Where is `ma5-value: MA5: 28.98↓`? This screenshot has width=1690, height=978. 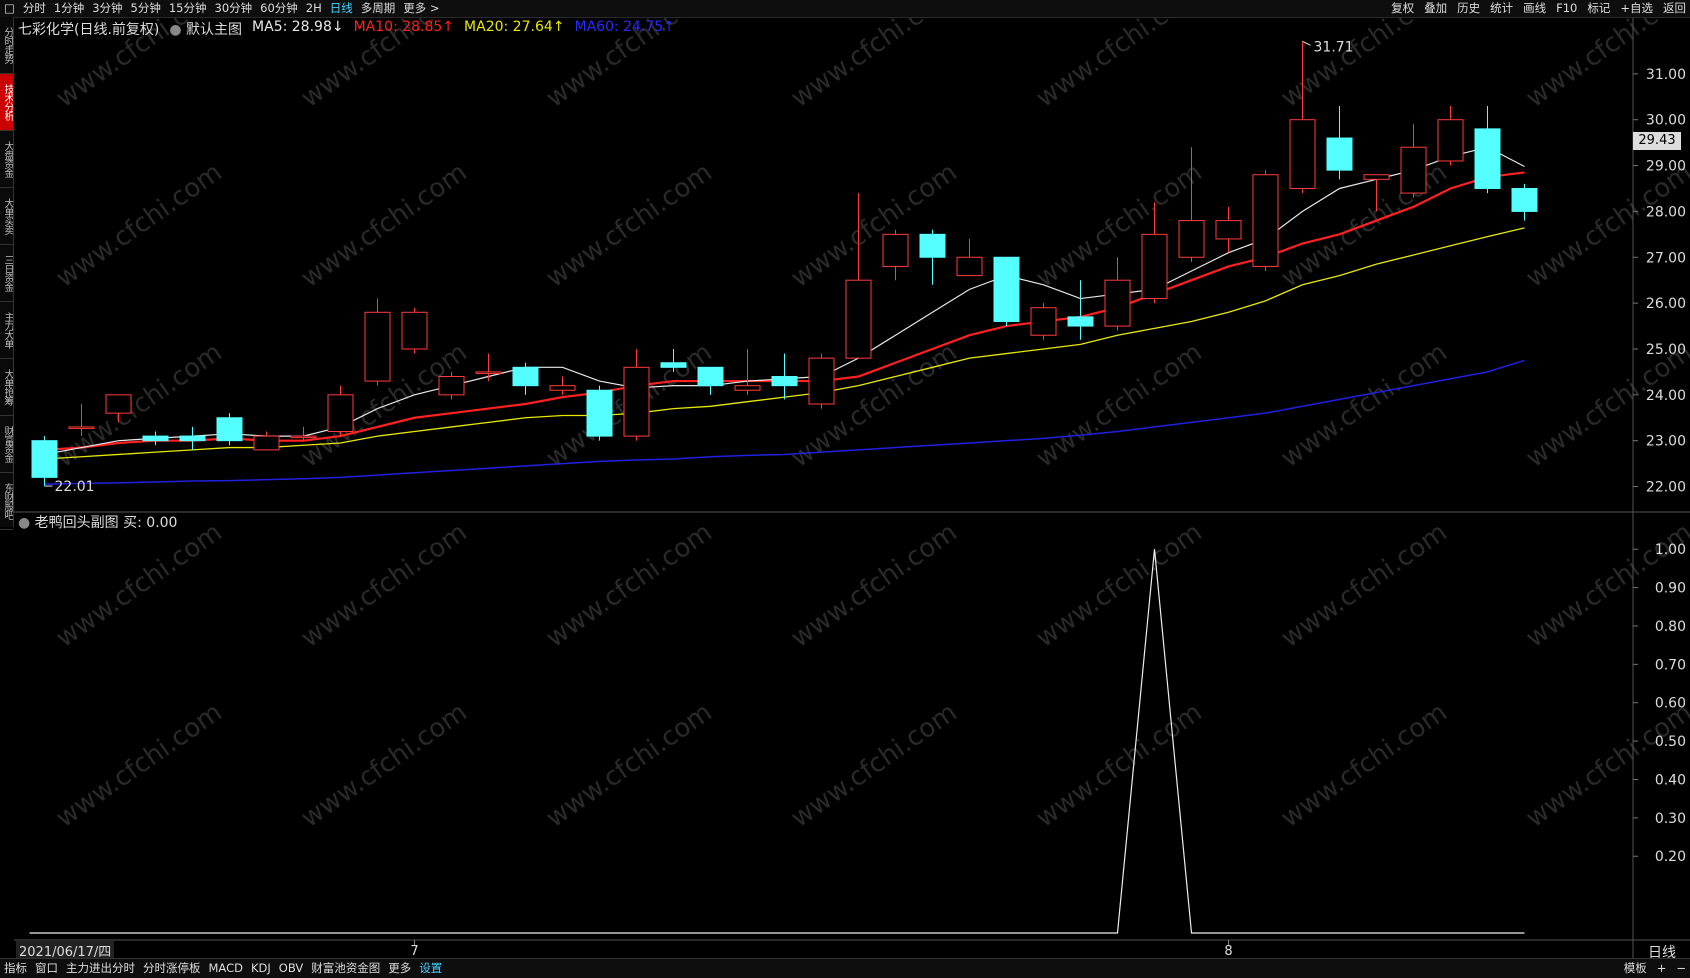
ma5-value: MA5: 28.98↓ is located at coordinates (298, 27).